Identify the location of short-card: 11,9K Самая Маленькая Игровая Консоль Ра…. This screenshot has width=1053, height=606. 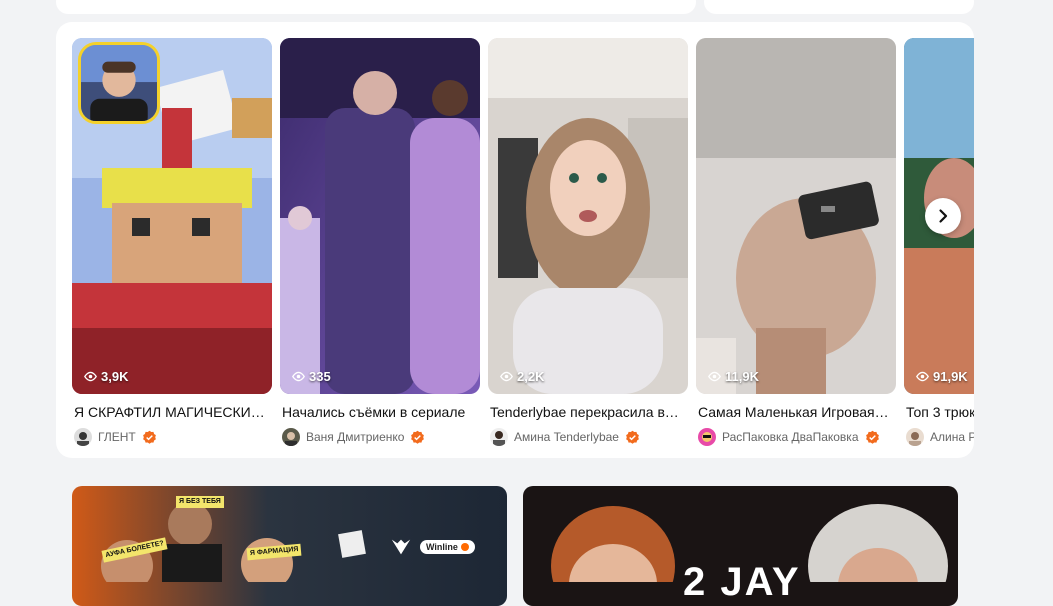
(796, 242).